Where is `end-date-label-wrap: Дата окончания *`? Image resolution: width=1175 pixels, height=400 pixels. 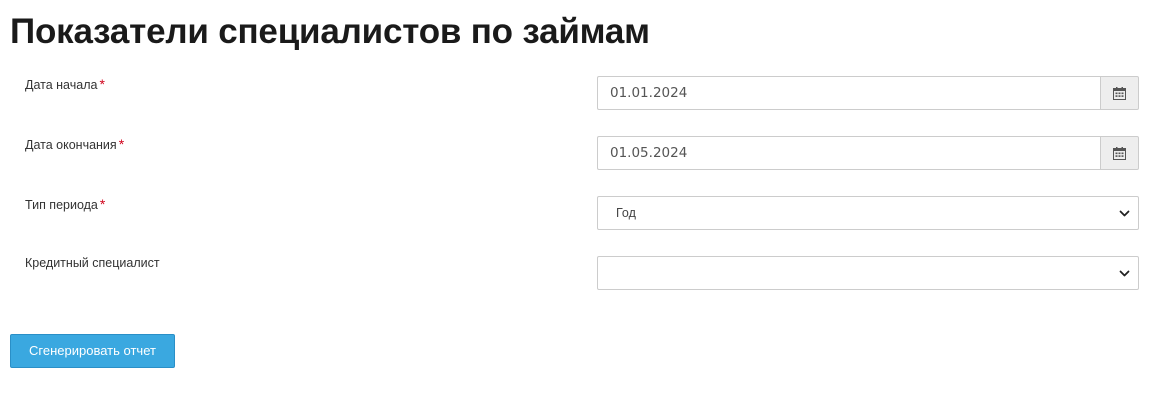 end-date-label-wrap: Дата окончания * is located at coordinates (74, 144).